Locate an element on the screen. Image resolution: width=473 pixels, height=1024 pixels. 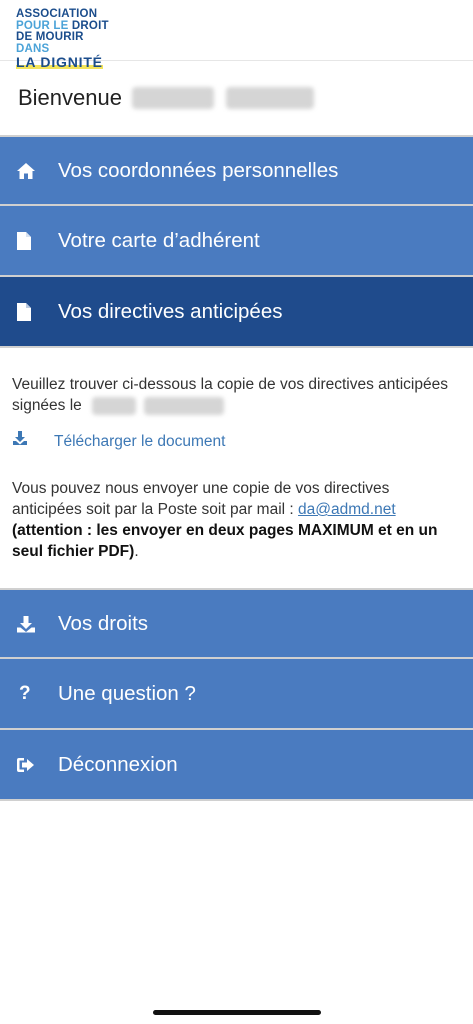
logo-line-3b: DANS is located at coordinates (33, 48).